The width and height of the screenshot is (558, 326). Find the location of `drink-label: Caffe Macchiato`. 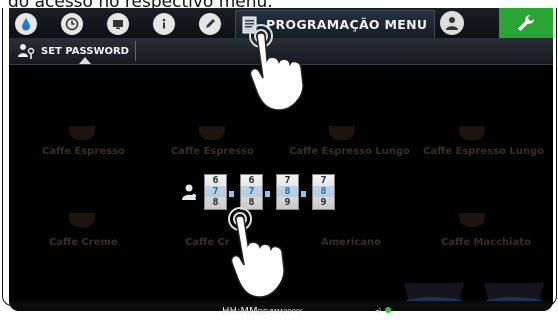

drink-label: Caffe Macchiato is located at coordinates (486, 242).